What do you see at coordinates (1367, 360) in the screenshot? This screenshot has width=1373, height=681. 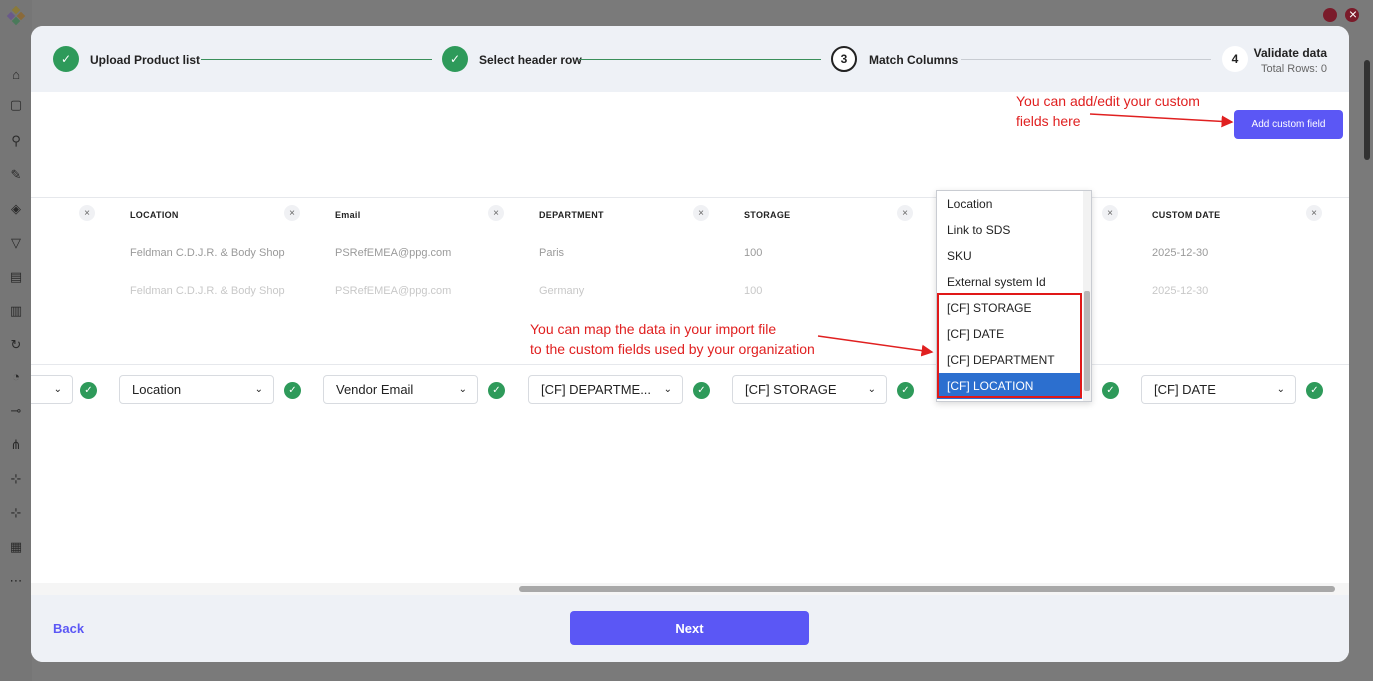 I see `page-scrollbar` at bounding box center [1367, 360].